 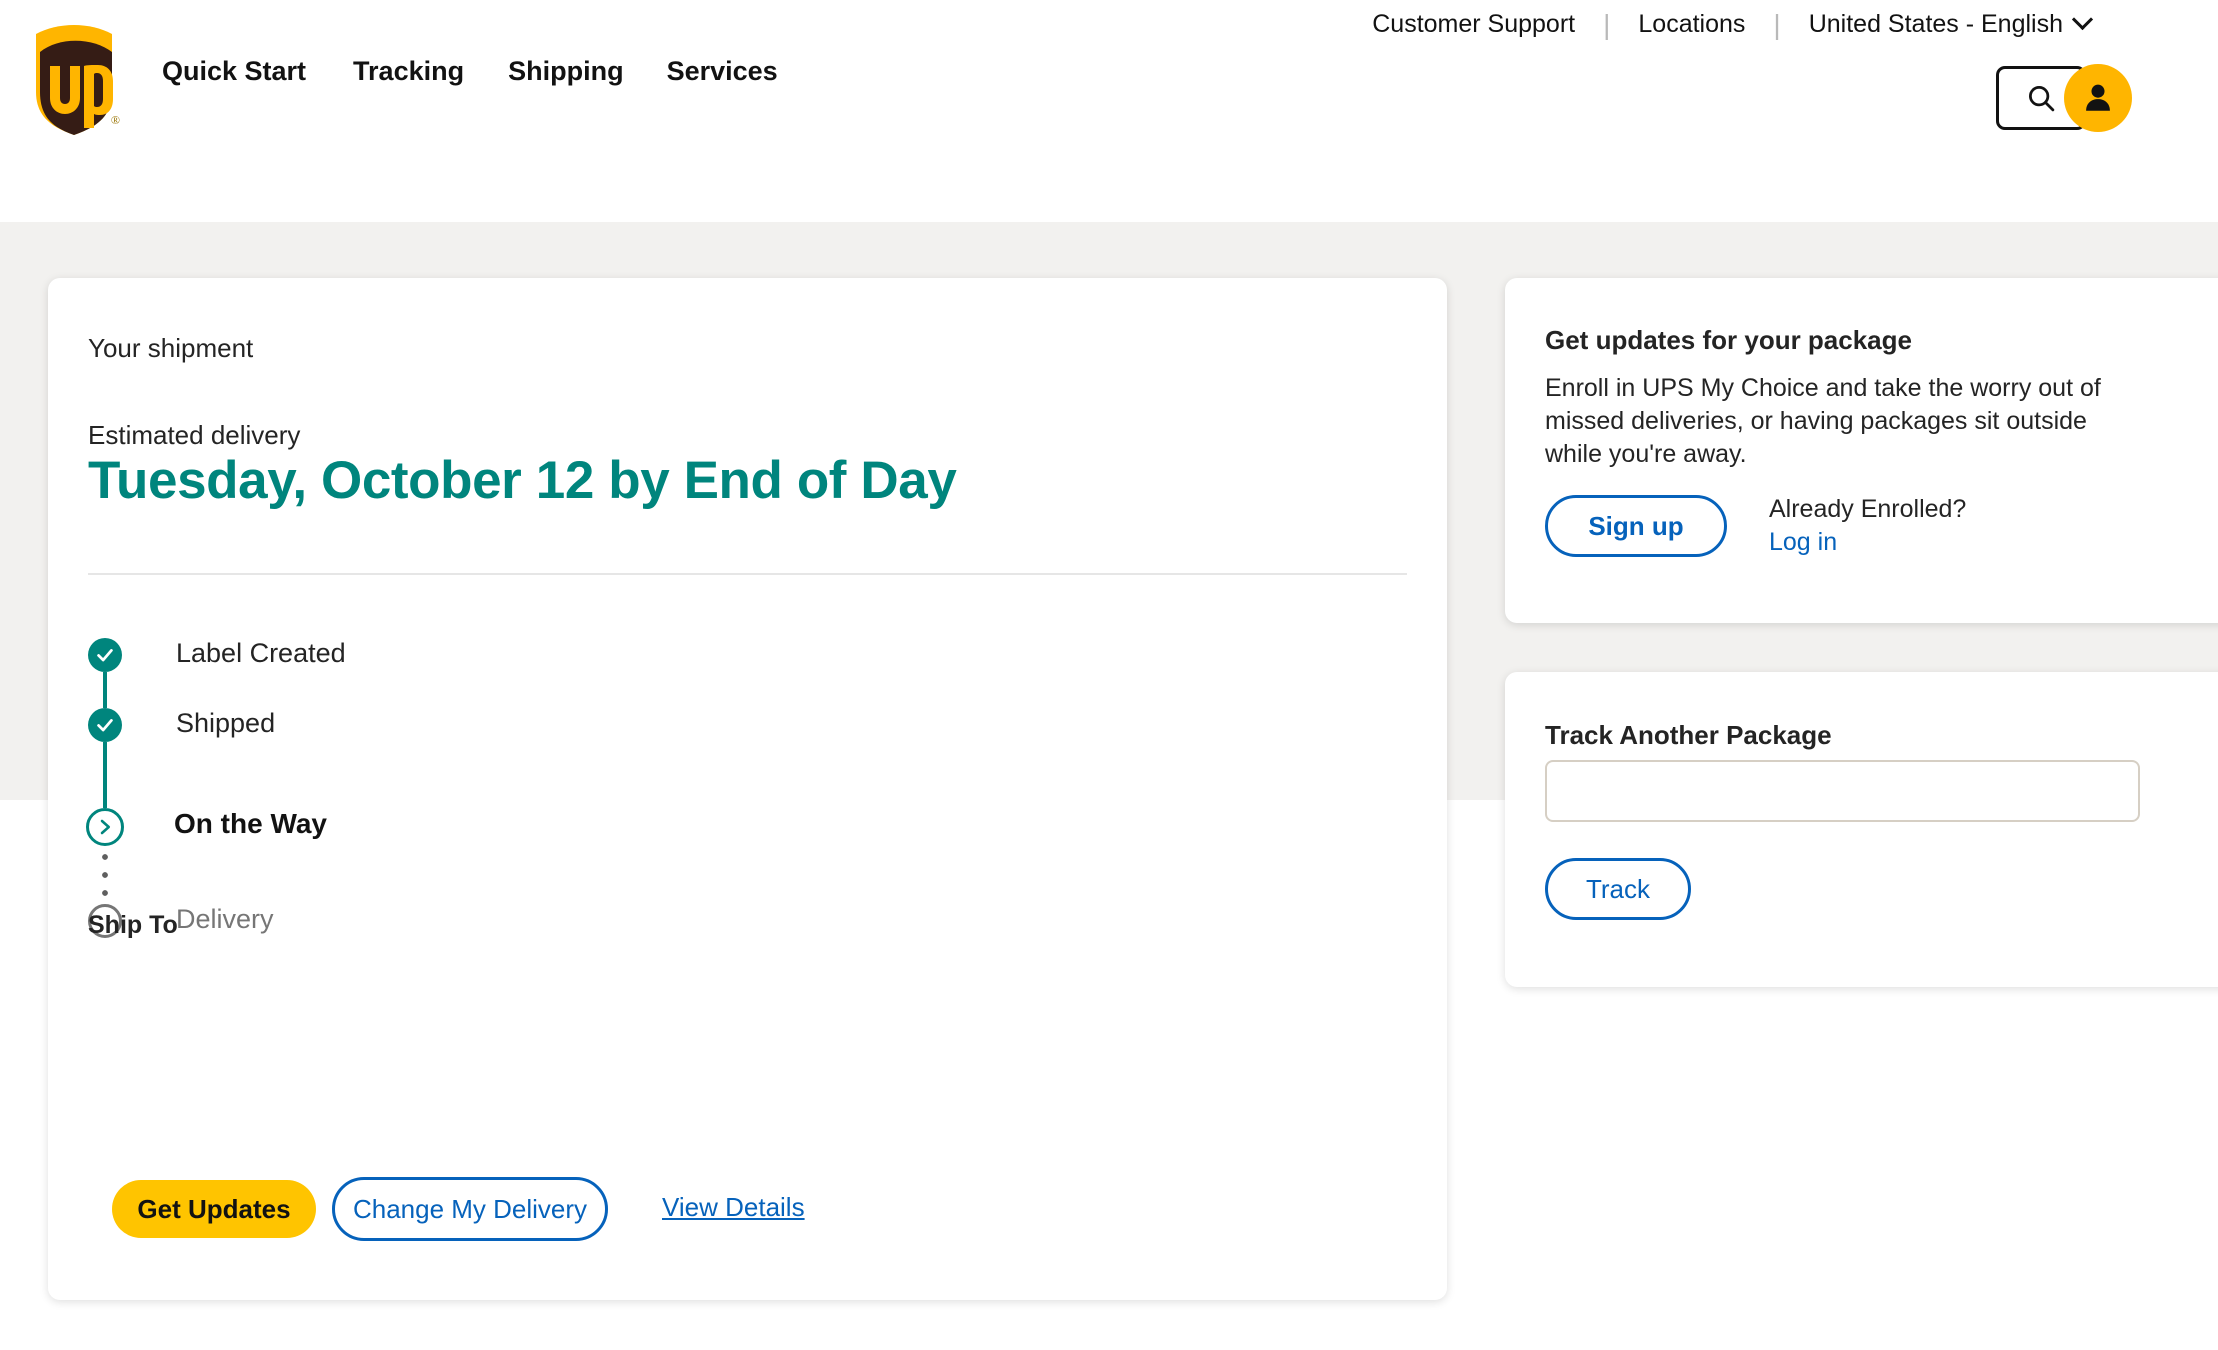 What do you see at coordinates (733, 1207) in the screenshot?
I see `view-details-link: View Details` at bounding box center [733, 1207].